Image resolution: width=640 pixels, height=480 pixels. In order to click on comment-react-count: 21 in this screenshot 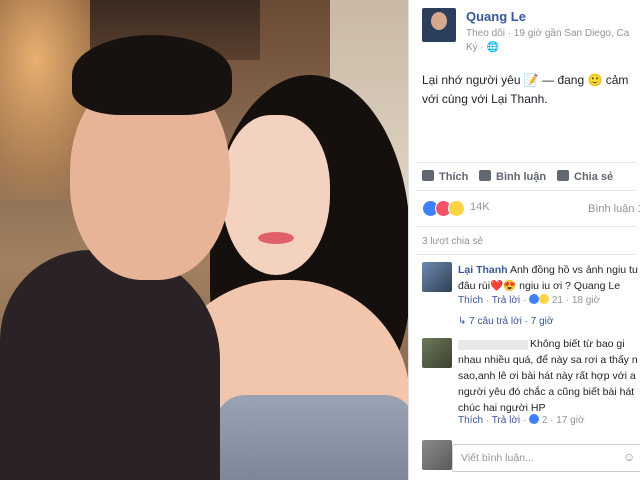, I will do `click(557, 300)`.